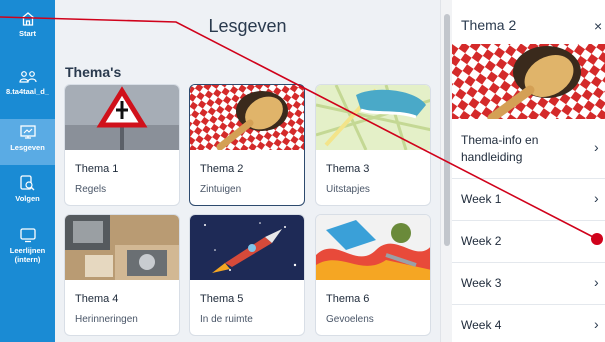 The height and width of the screenshot is (342, 605). Describe the element at coordinates (27, 77) in the screenshot. I see `group-icon` at that location.